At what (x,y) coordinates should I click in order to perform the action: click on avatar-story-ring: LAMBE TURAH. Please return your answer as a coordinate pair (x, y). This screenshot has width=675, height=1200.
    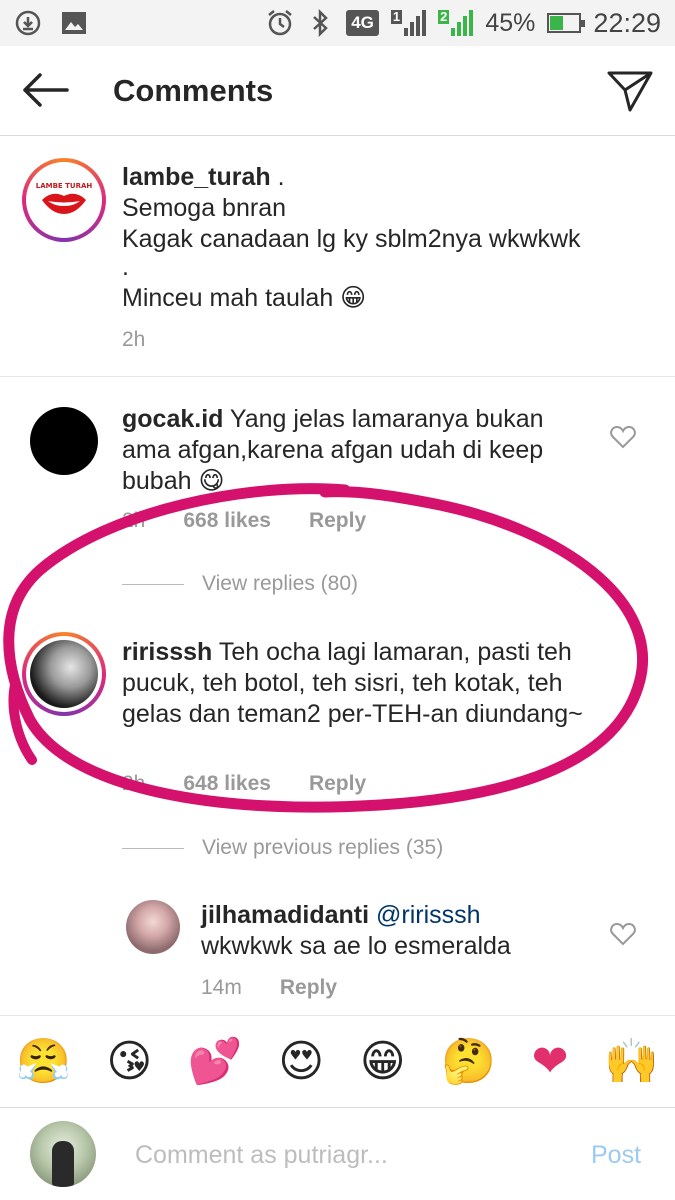
    Looking at the image, I should click on (64, 200).